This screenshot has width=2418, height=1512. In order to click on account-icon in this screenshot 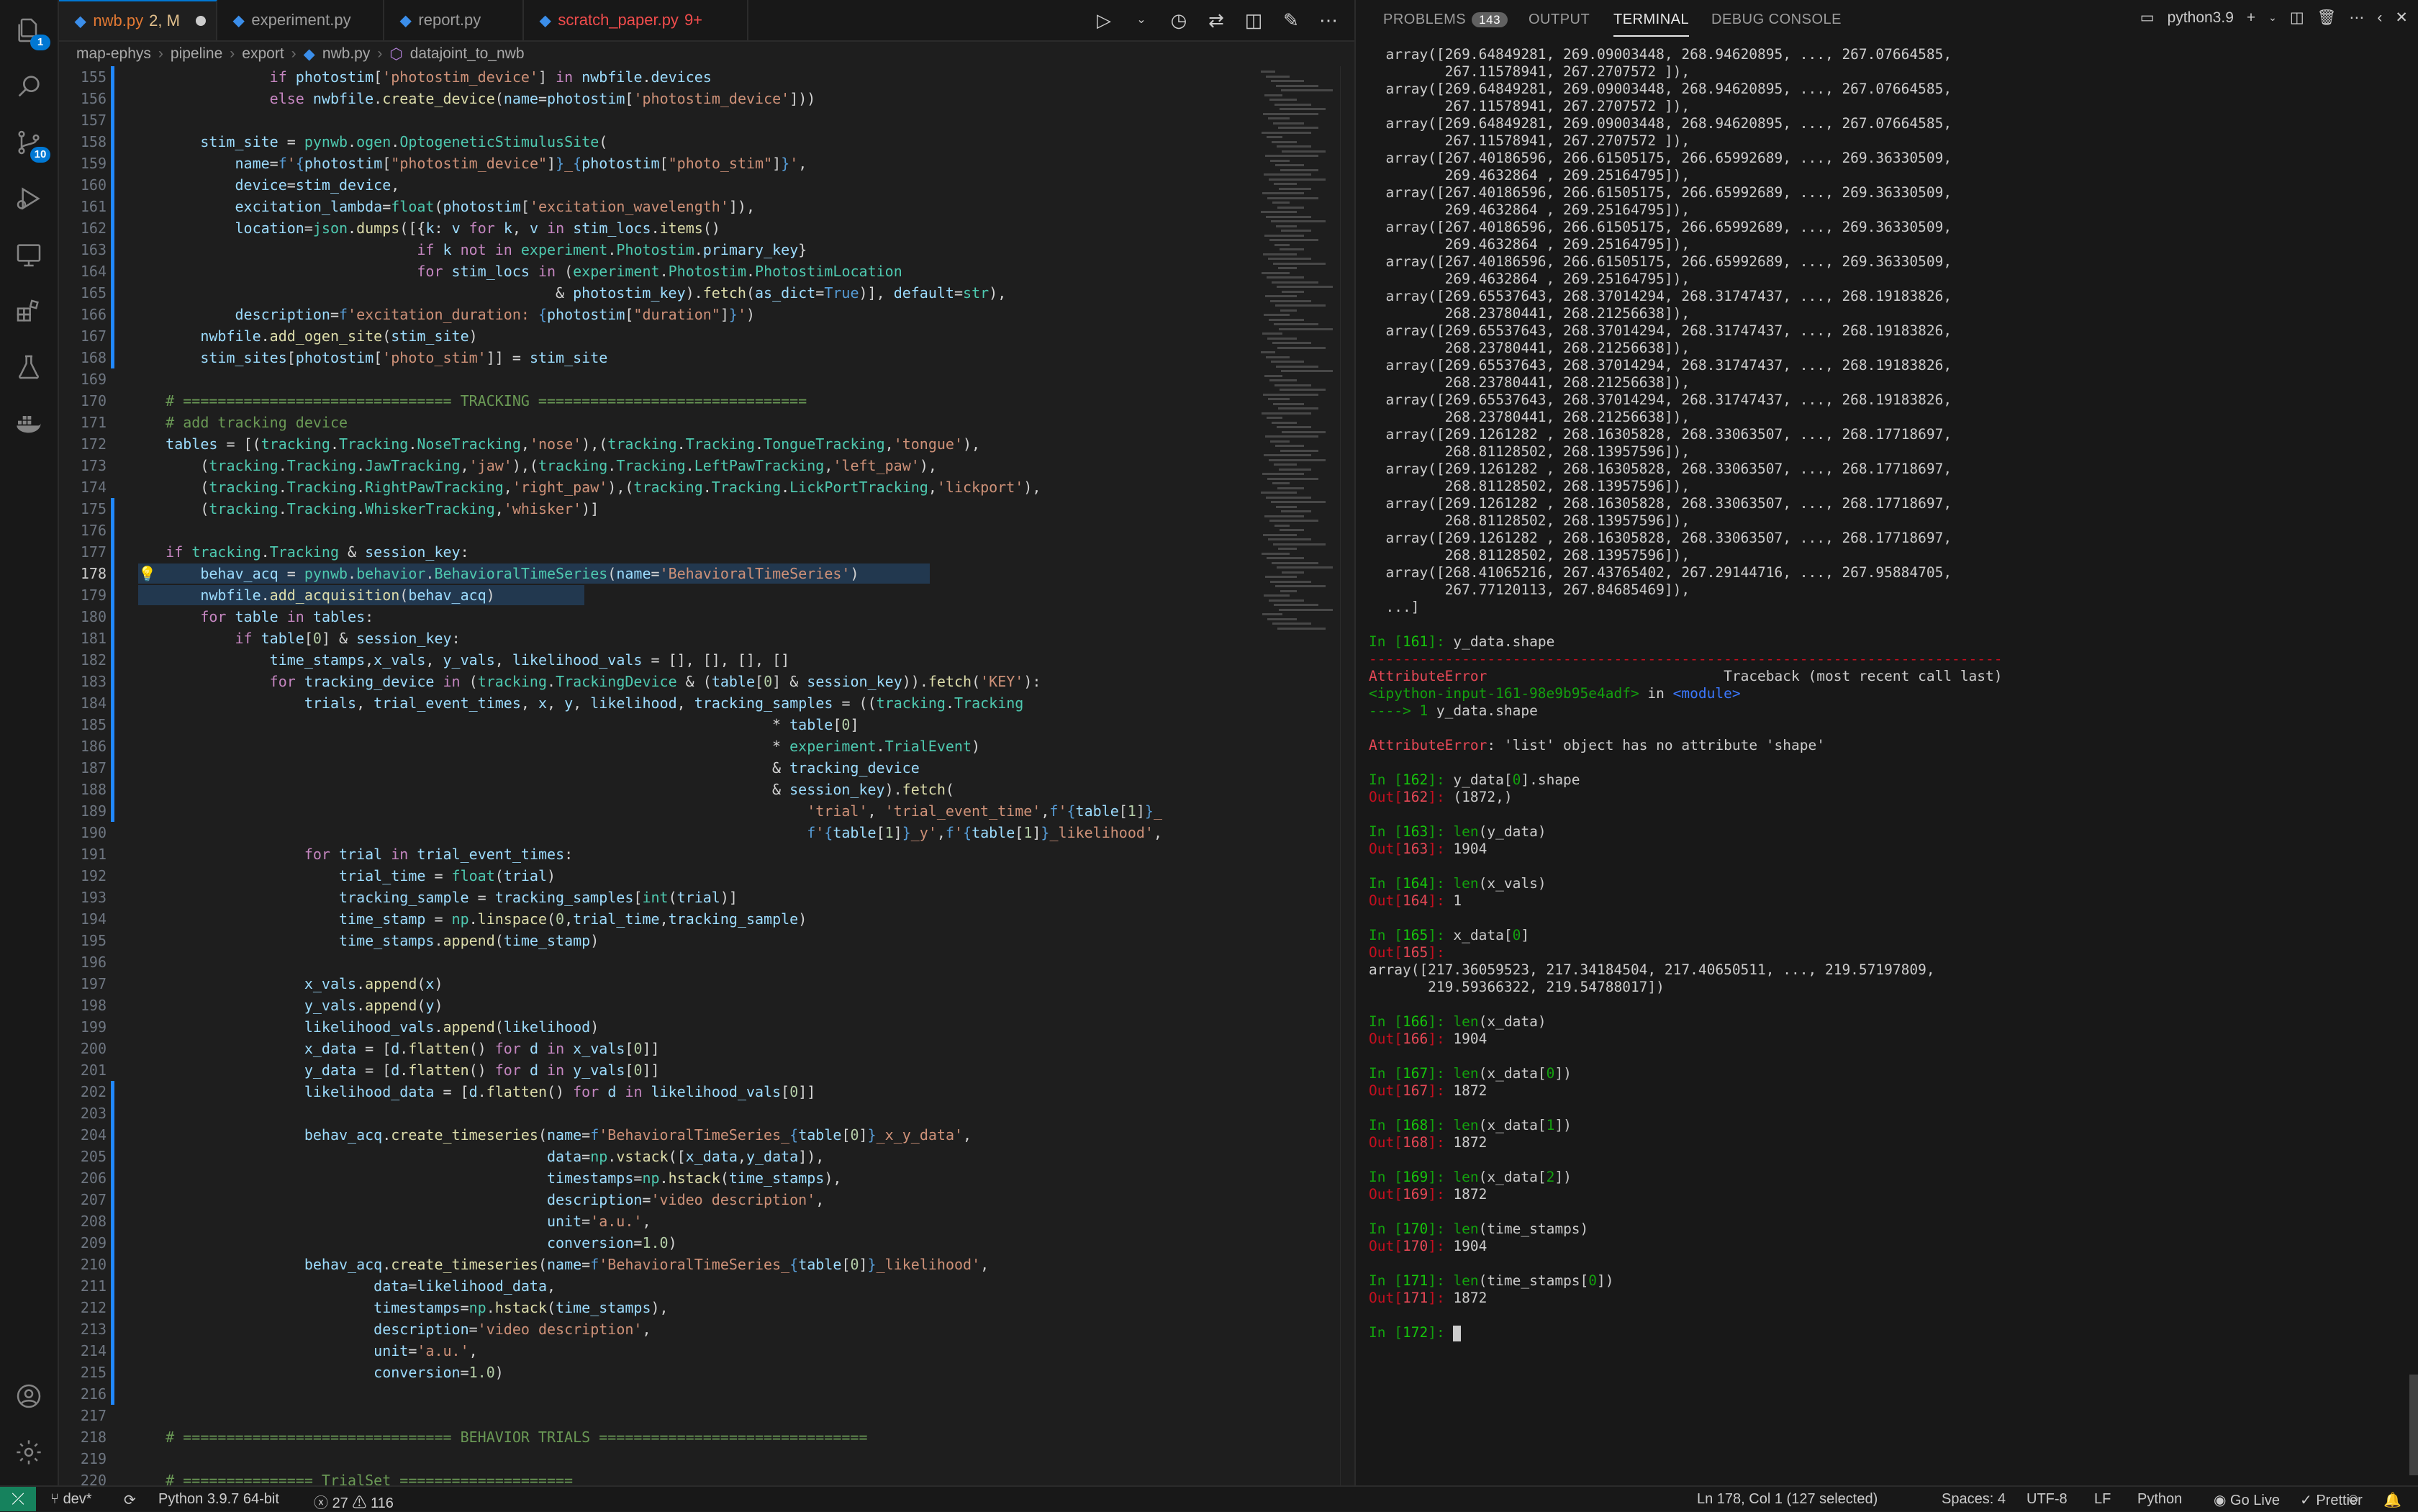, I will do `click(28, 1397)`.